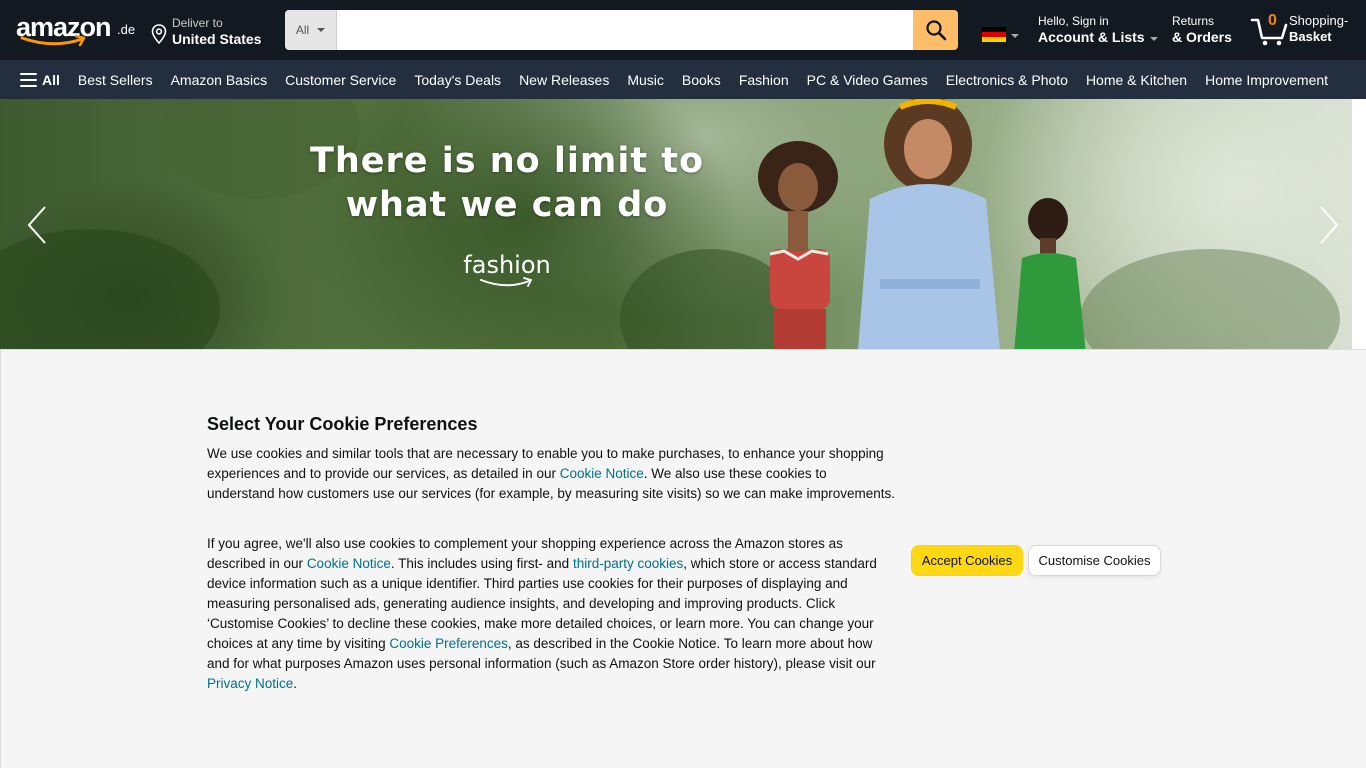  I want to click on nav-link-new-releases: New Releases, so click(564, 80).